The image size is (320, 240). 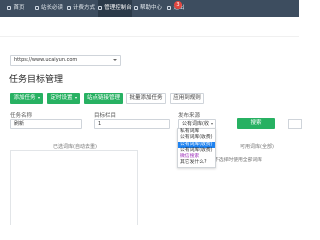 I want to click on nav-item-console: 管理控制台, so click(x=115, y=8).